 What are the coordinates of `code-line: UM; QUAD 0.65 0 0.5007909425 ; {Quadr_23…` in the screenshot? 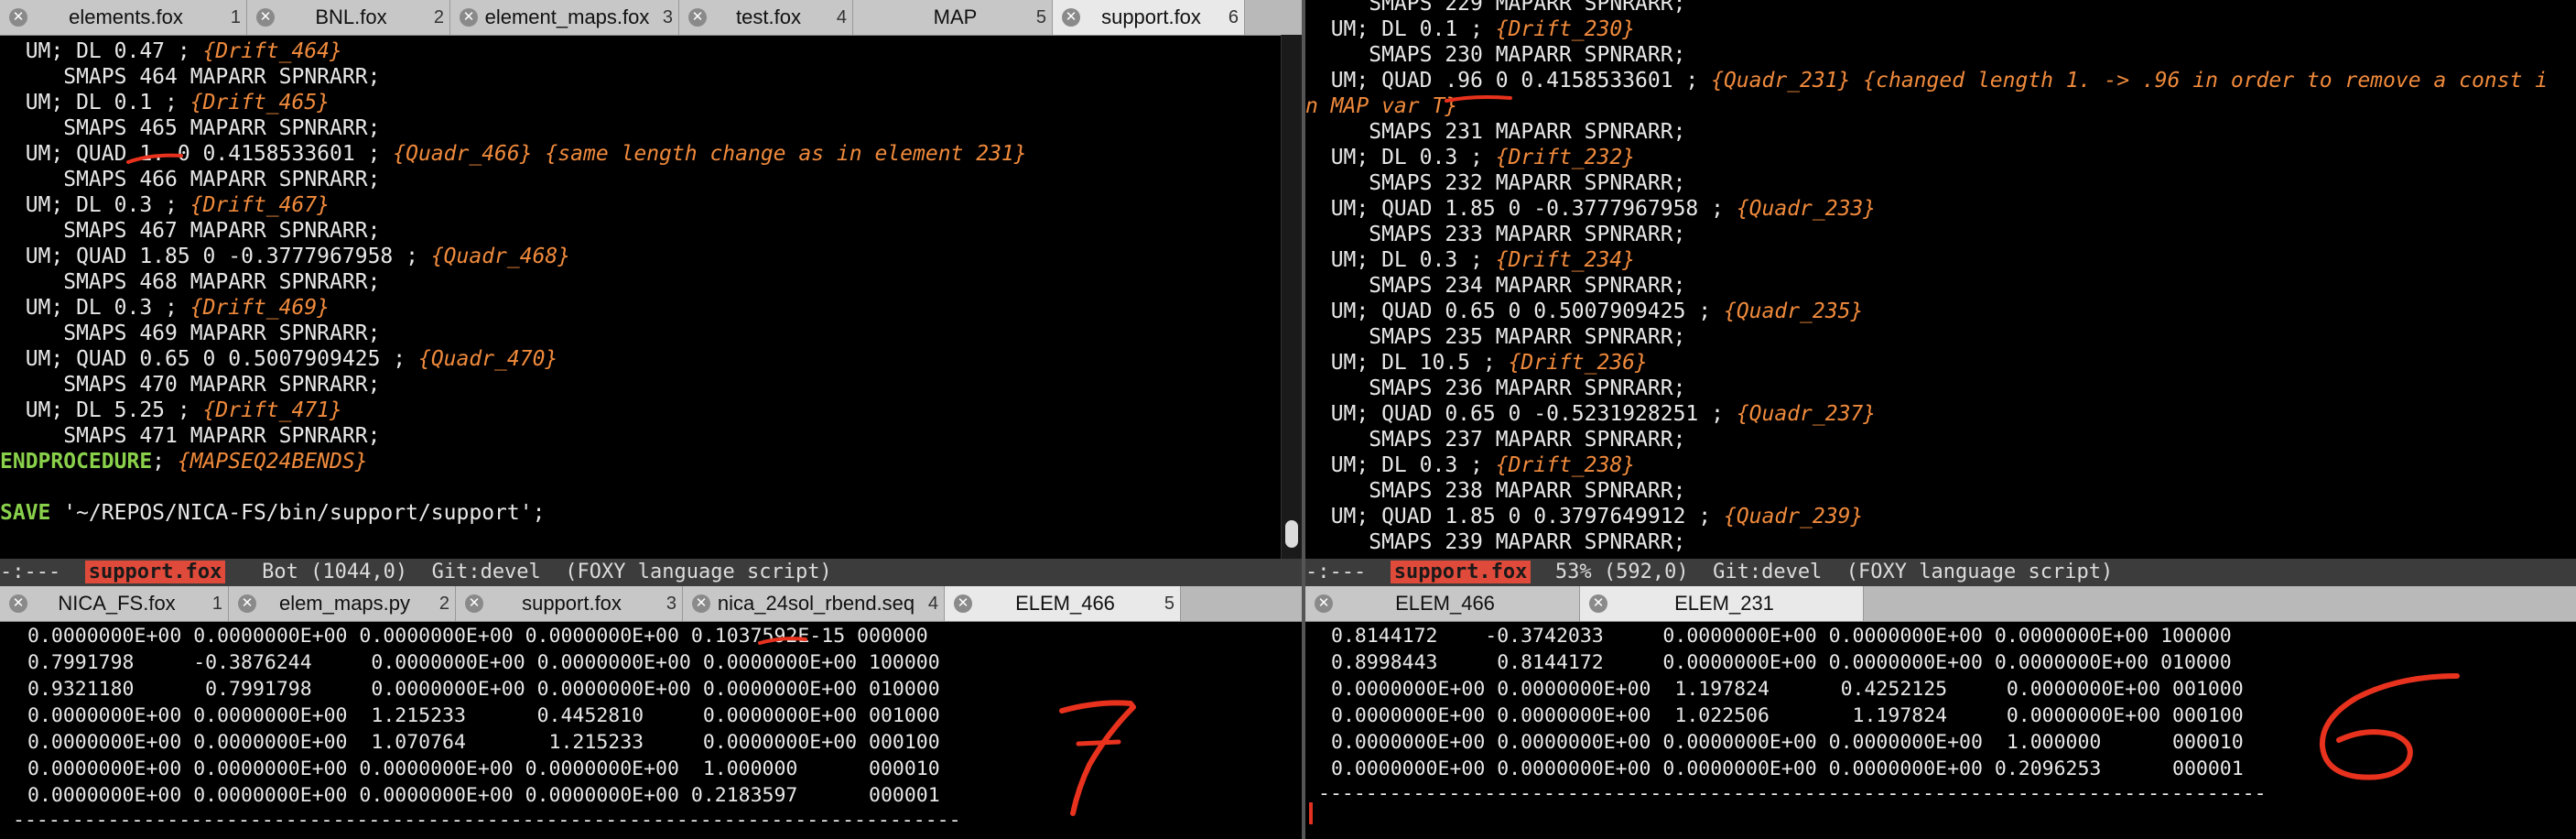 It's located at (1585, 312).